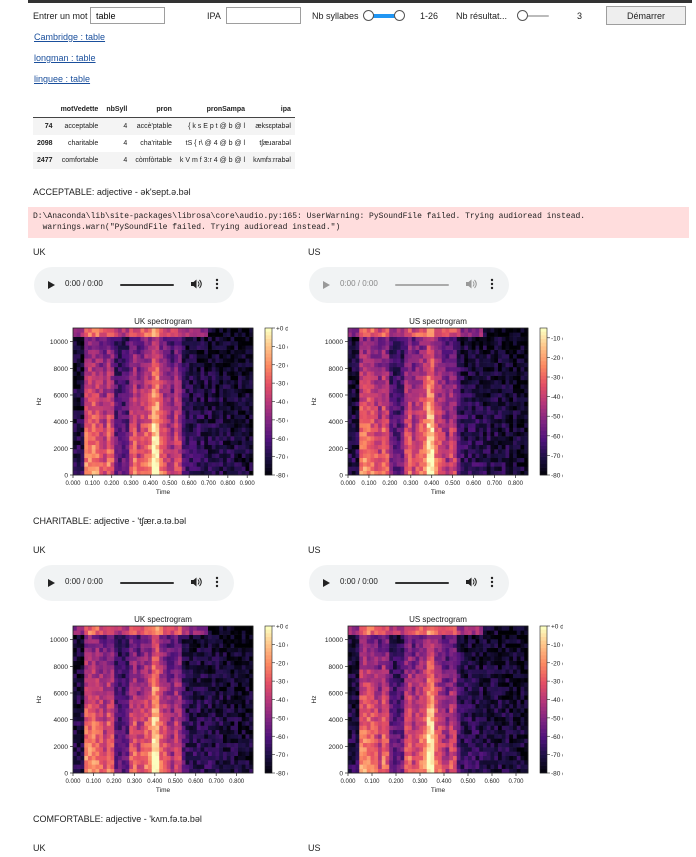 This screenshot has width=696, height=857. What do you see at coordinates (127, 15) in the screenshot?
I see `word-input` at bounding box center [127, 15].